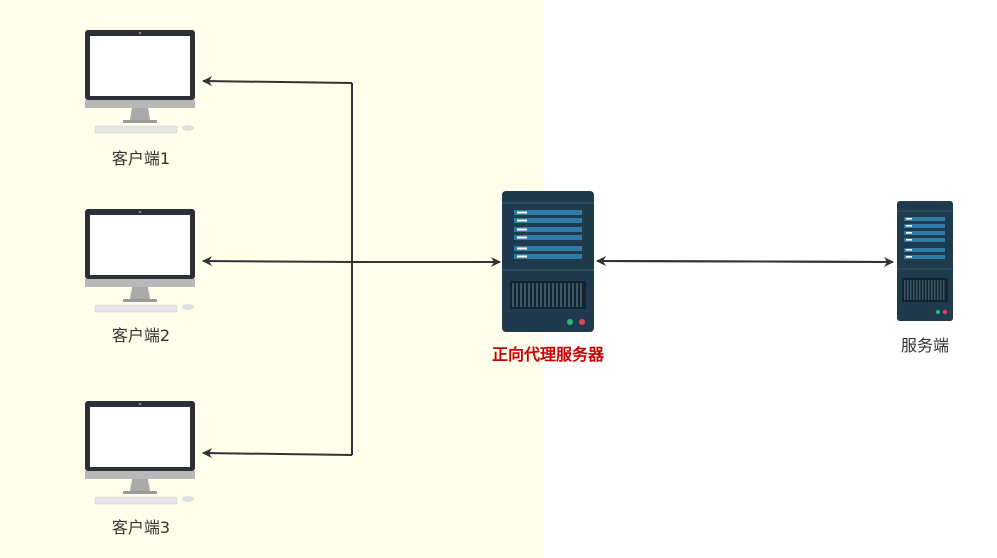  What do you see at coordinates (548, 354) in the screenshot?
I see `proxy-server-label: 正向代理服务器` at bounding box center [548, 354].